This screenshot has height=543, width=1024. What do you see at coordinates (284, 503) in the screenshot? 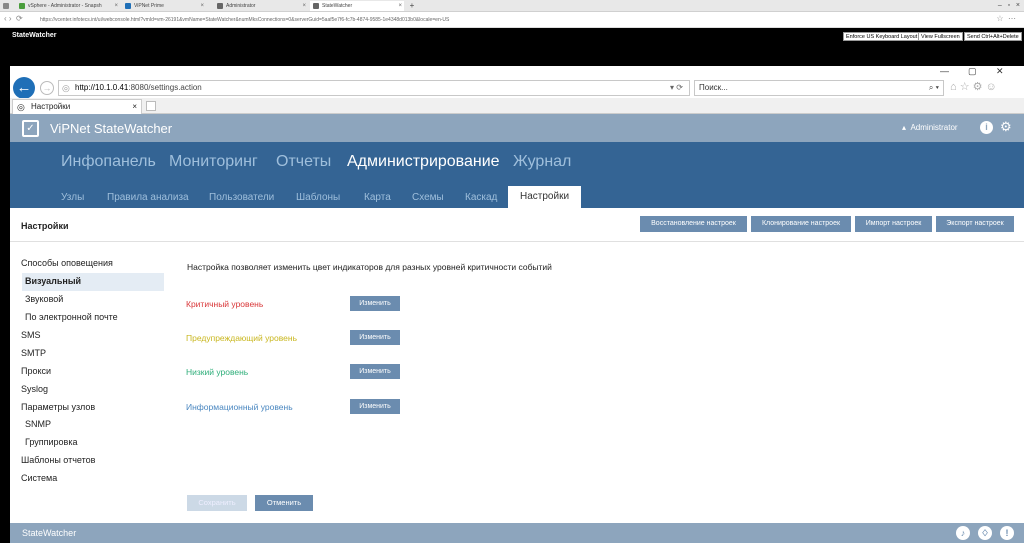
I see `cancel-button: Отменить` at bounding box center [284, 503].